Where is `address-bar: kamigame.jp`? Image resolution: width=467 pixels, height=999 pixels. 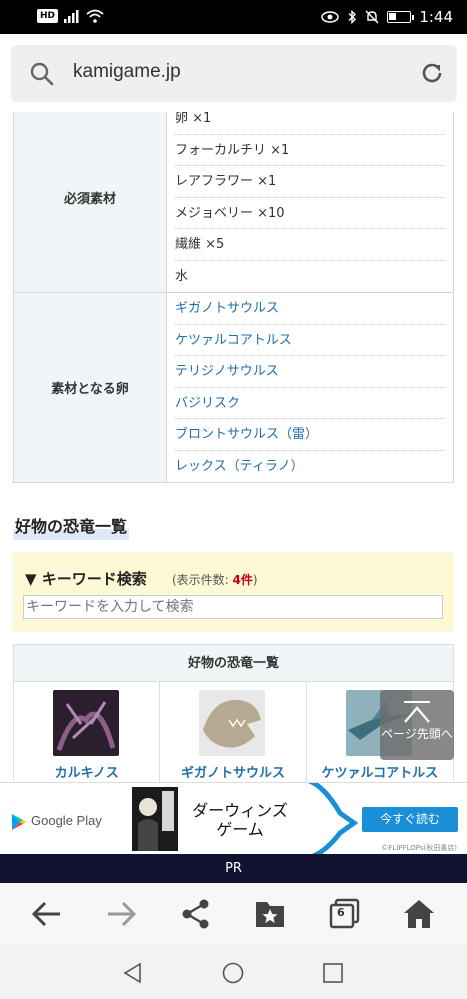 address-bar: kamigame.jp is located at coordinates (234, 73).